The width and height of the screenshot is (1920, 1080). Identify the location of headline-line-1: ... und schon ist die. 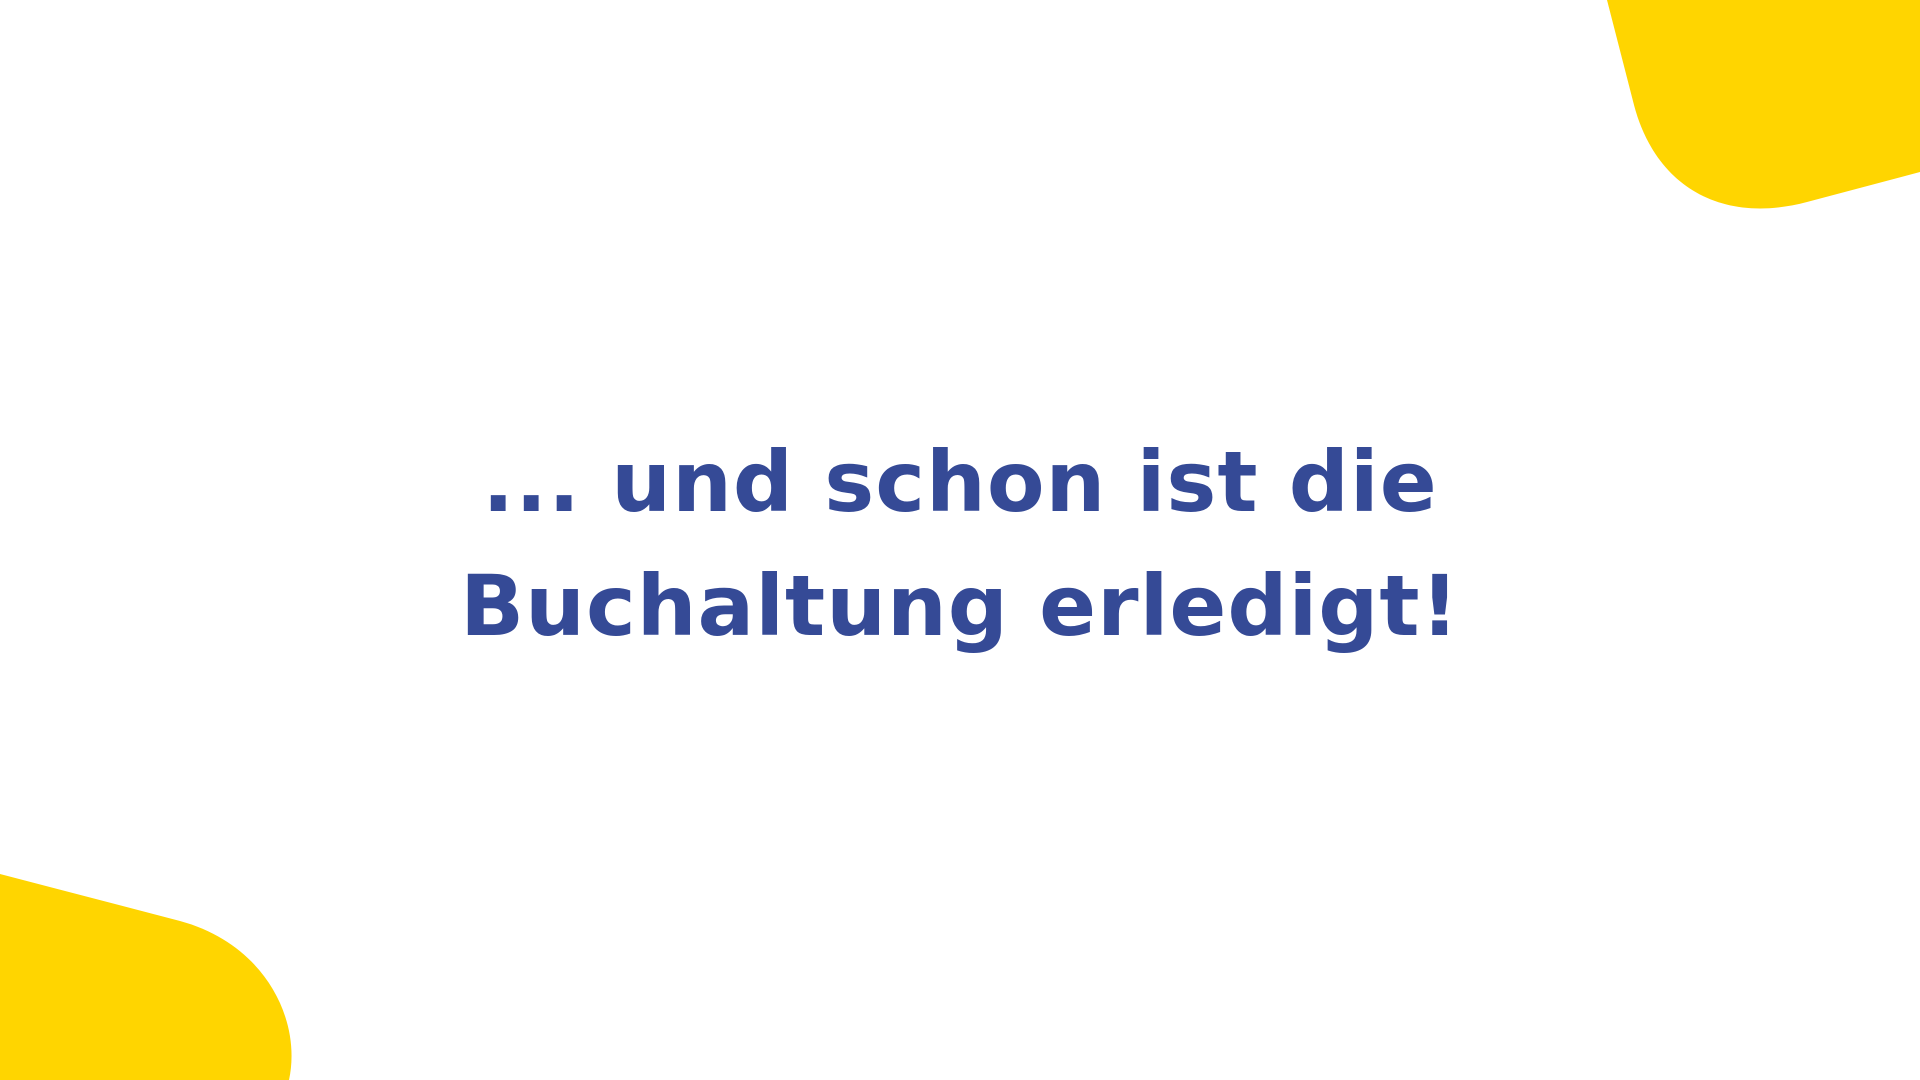
(960, 482).